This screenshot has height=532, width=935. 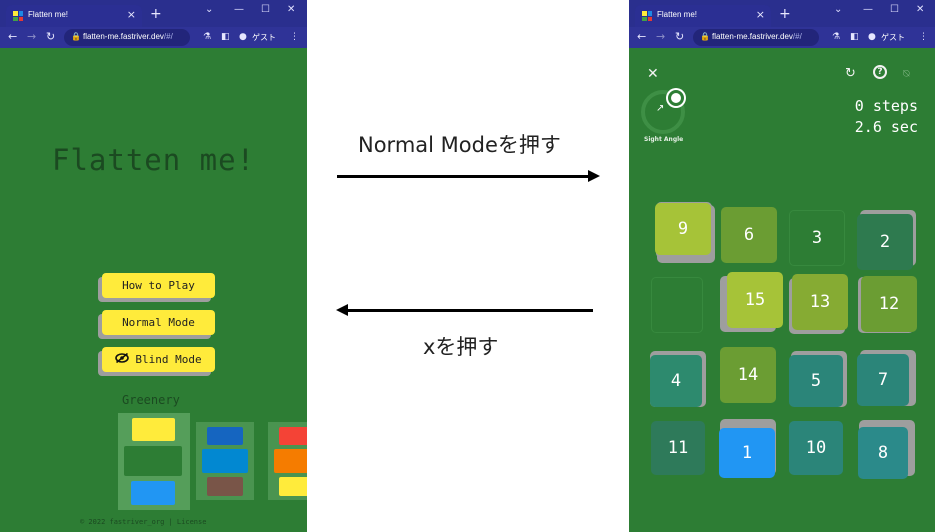 I want to click on steps-counter: 0 steps, so click(x=886, y=106).